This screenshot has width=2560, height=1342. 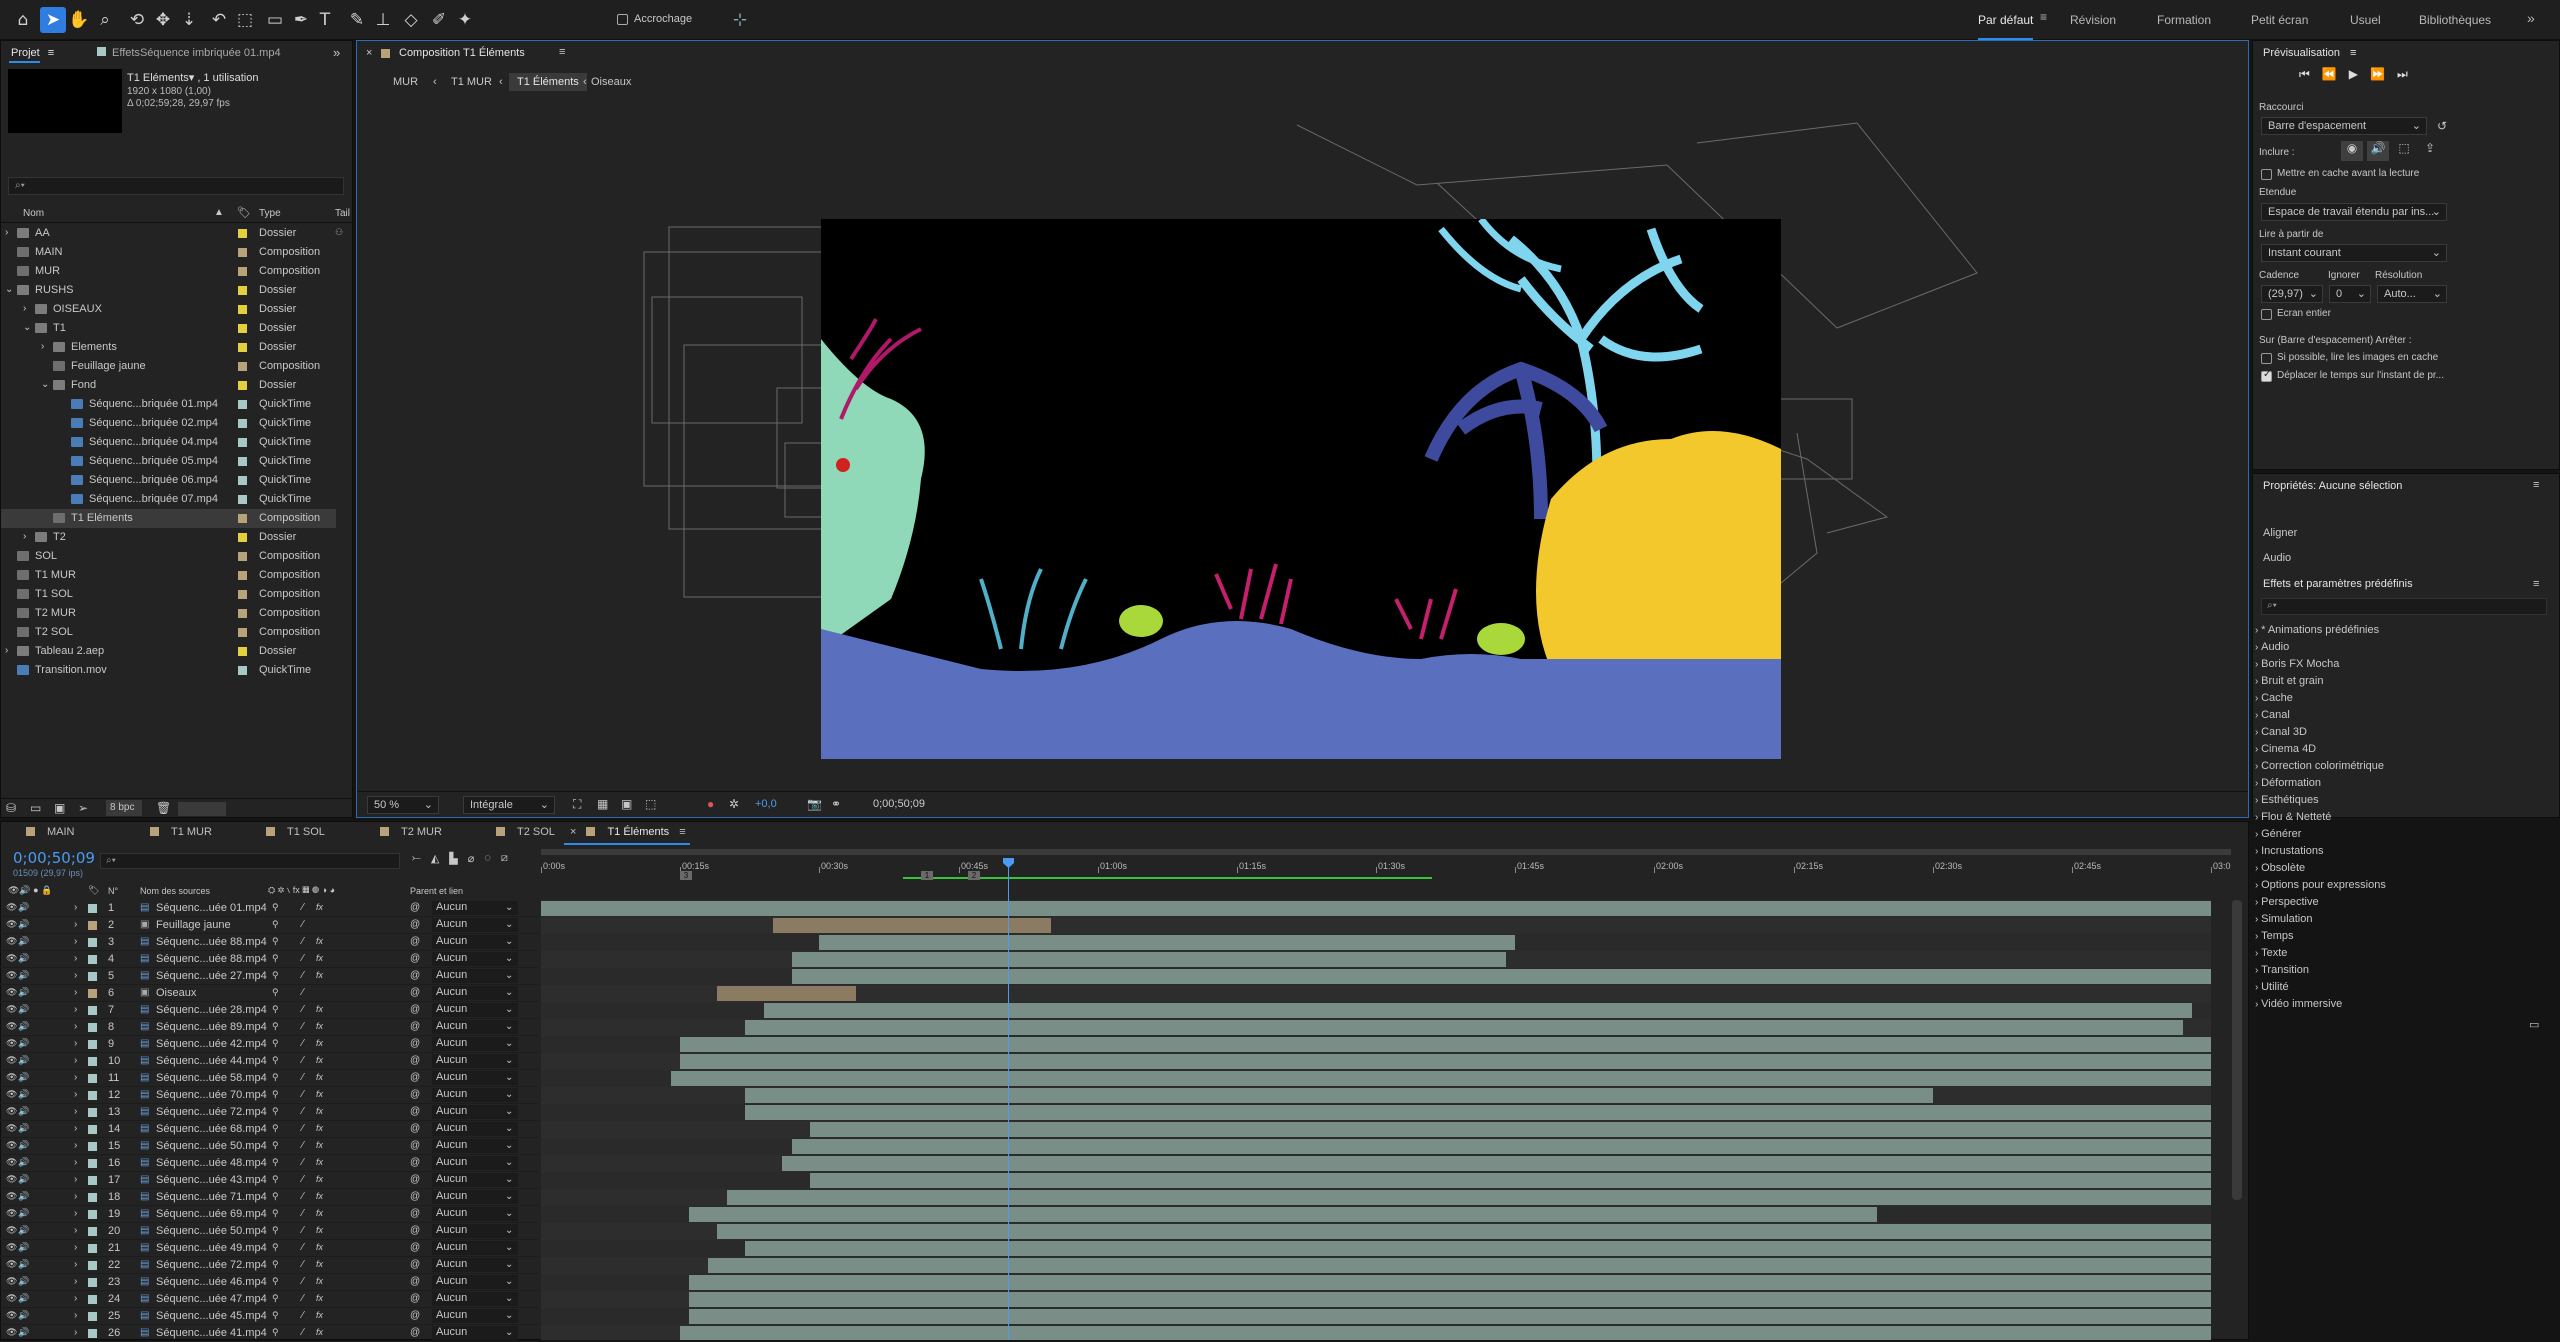 I want to click on project-item: Séquenc...briquée 07.mp4 QuickTime, so click(x=169, y=499).